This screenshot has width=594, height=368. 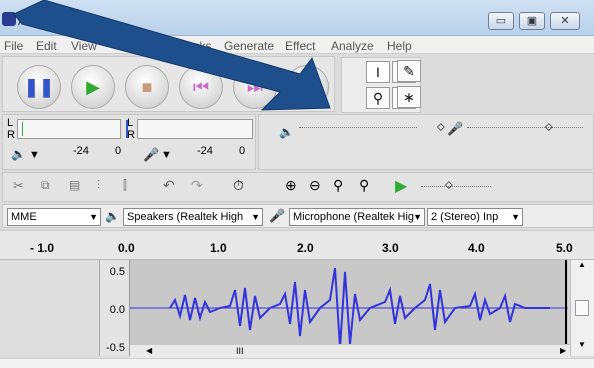 I want to click on paste-icon: ▤, so click(x=74, y=185).